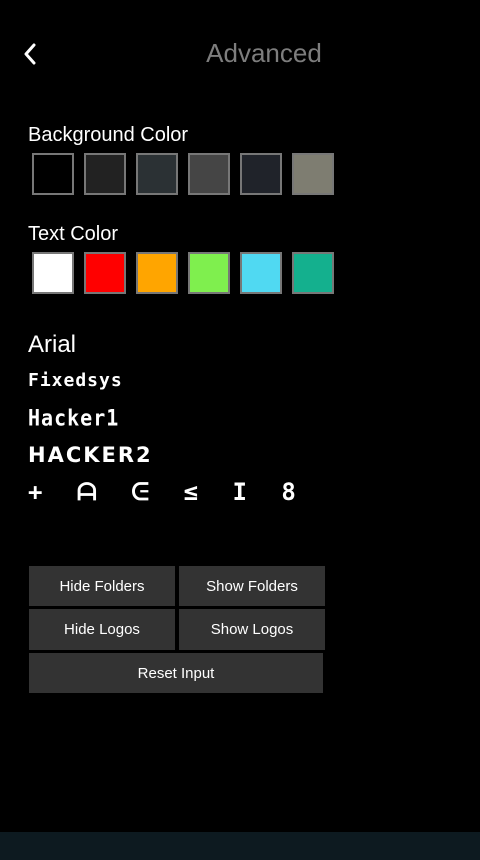 This screenshot has height=860, width=480. Describe the element at coordinates (264, 53) in the screenshot. I see `page-title: Advanced` at that location.